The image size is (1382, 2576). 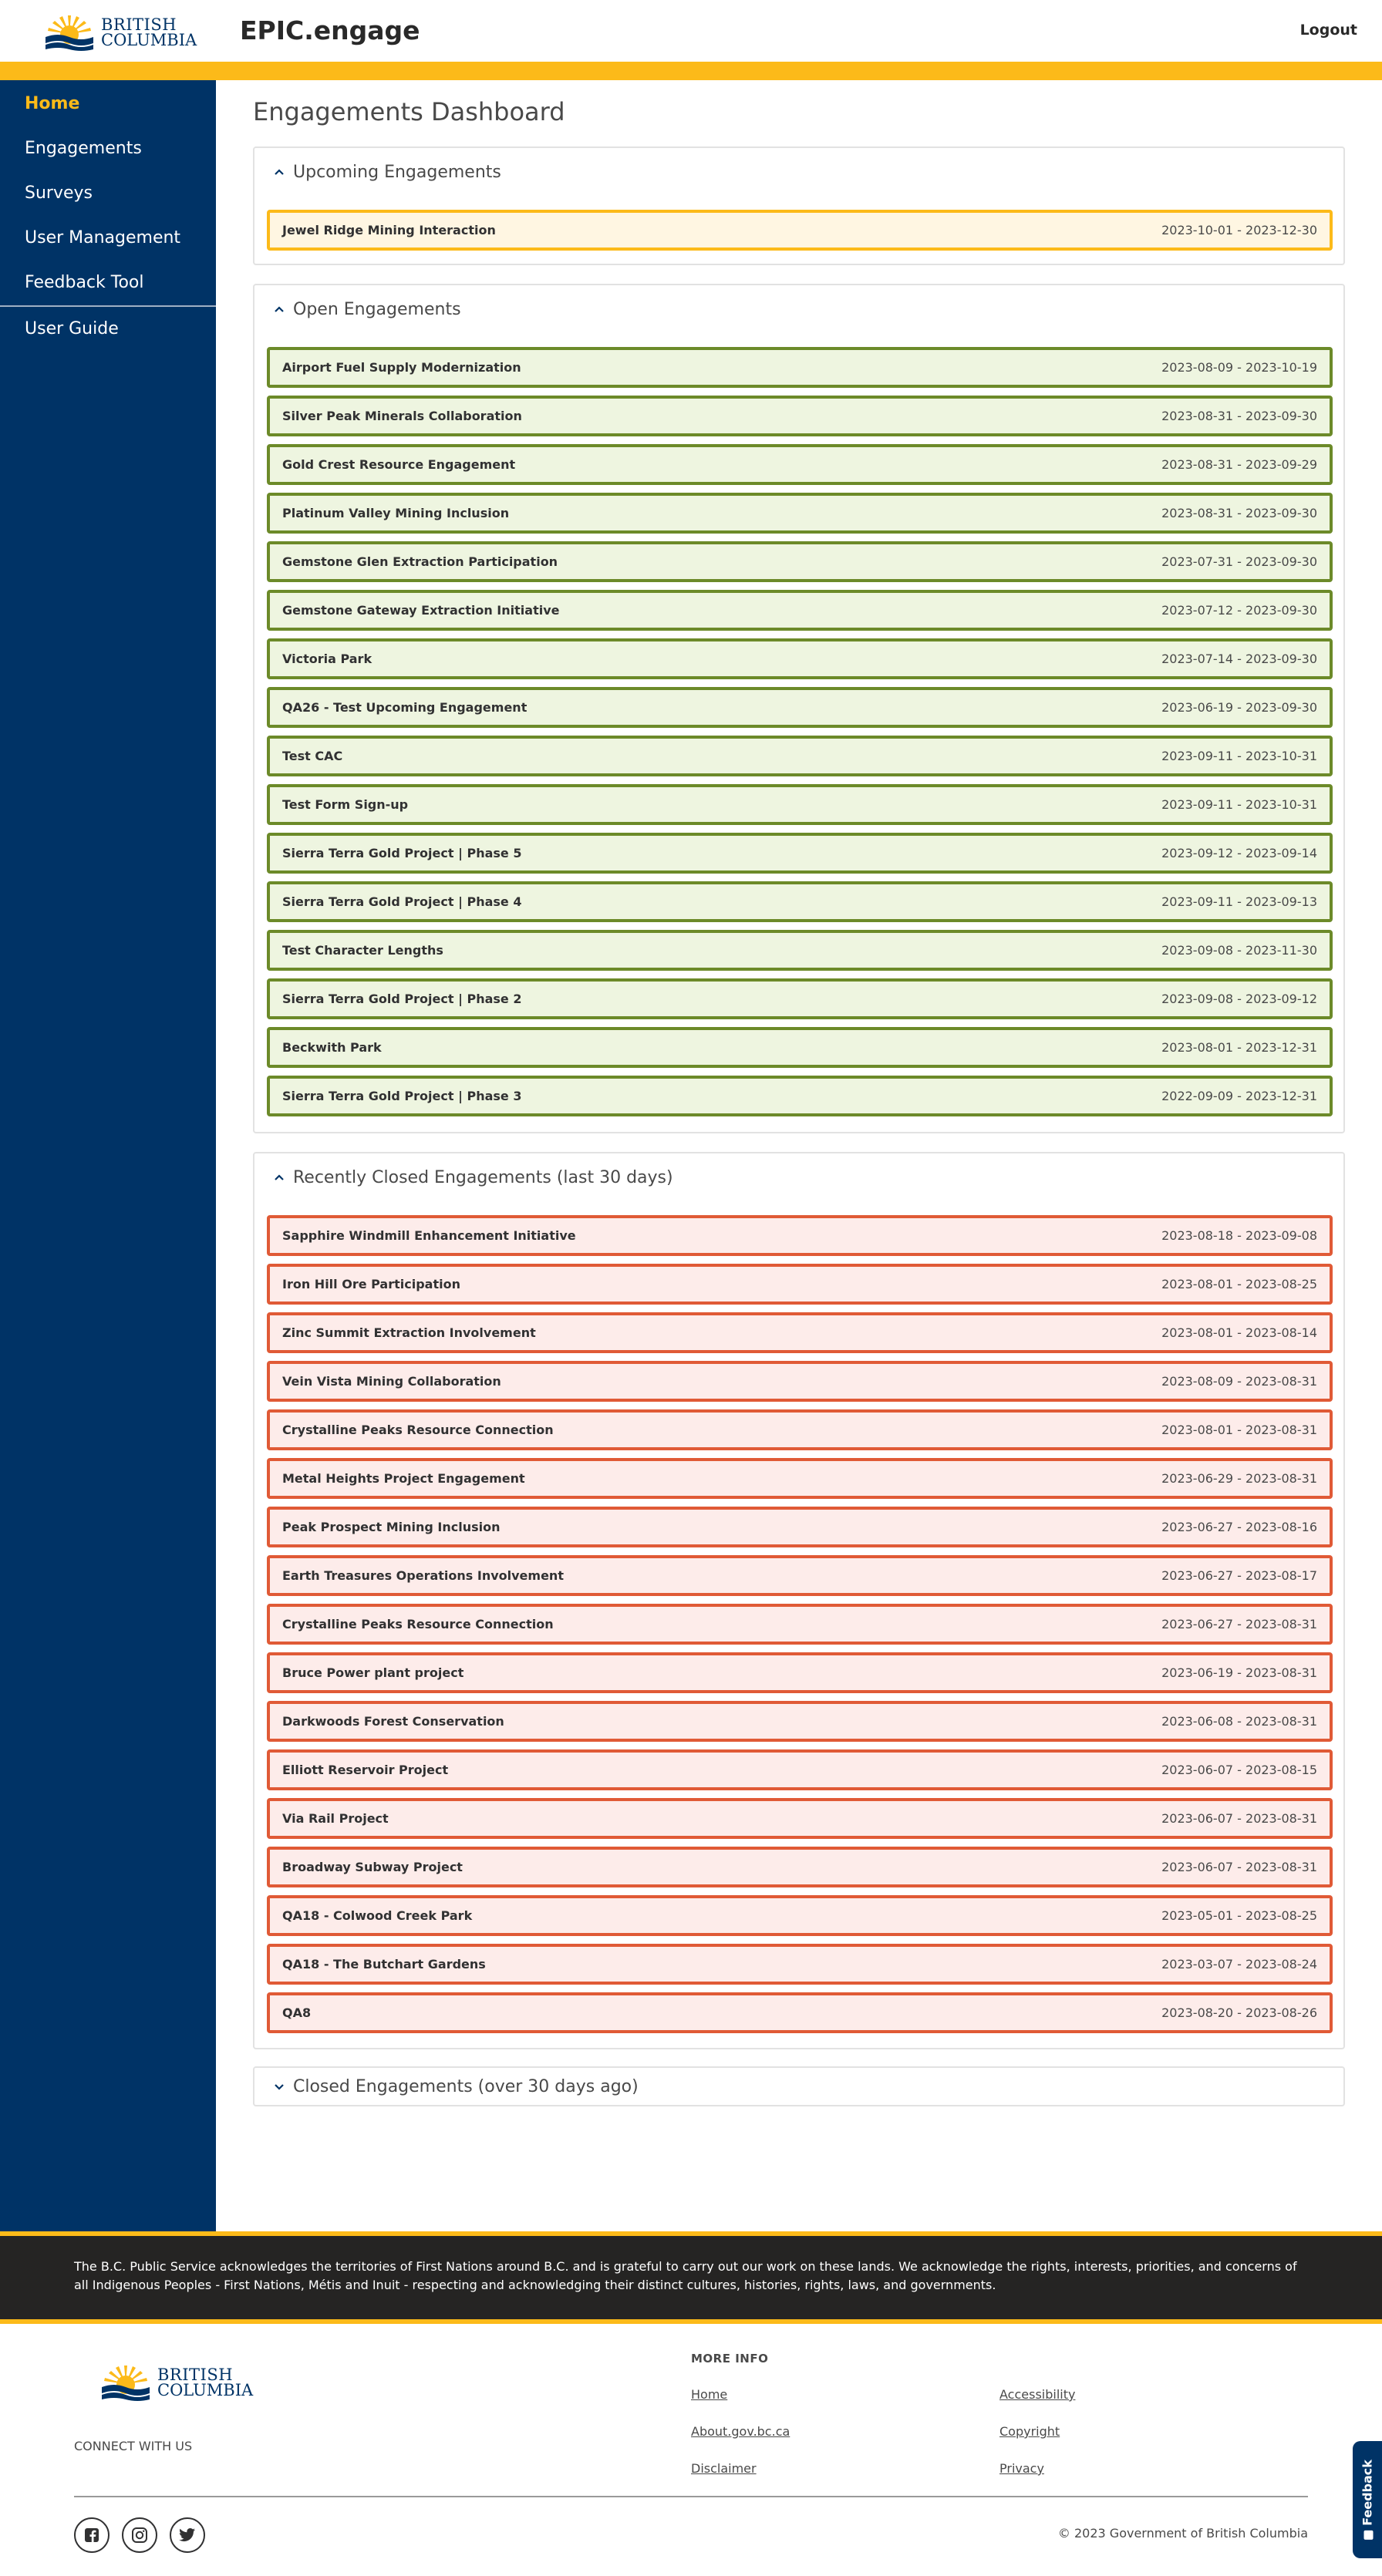 What do you see at coordinates (800, 1047) in the screenshot?
I see `engagement-row: Beckwith Park 2023-08-01 - 2023-12-31` at bounding box center [800, 1047].